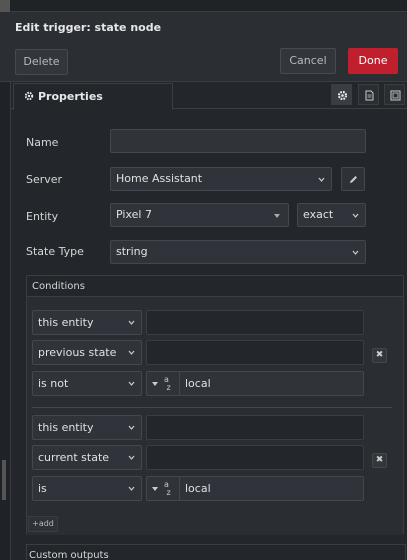 Image resolution: width=407 pixels, height=560 pixels. I want to click on condition-select-value: current state, so click(74, 457).